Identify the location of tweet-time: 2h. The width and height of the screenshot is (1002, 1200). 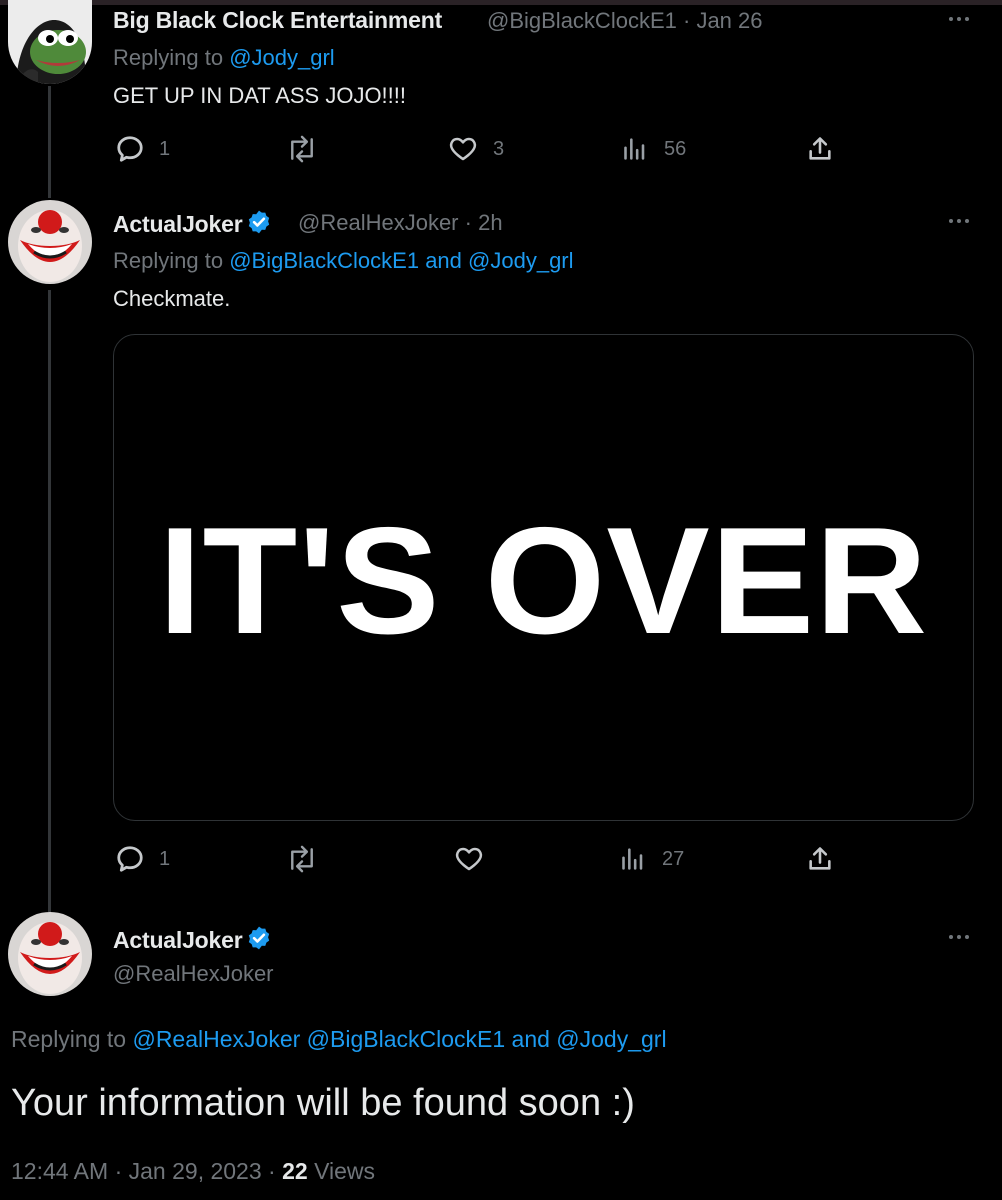
(490, 222).